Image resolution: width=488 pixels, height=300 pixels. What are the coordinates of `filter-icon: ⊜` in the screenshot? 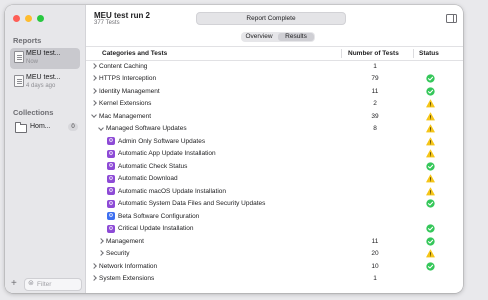 It's located at (31, 283).